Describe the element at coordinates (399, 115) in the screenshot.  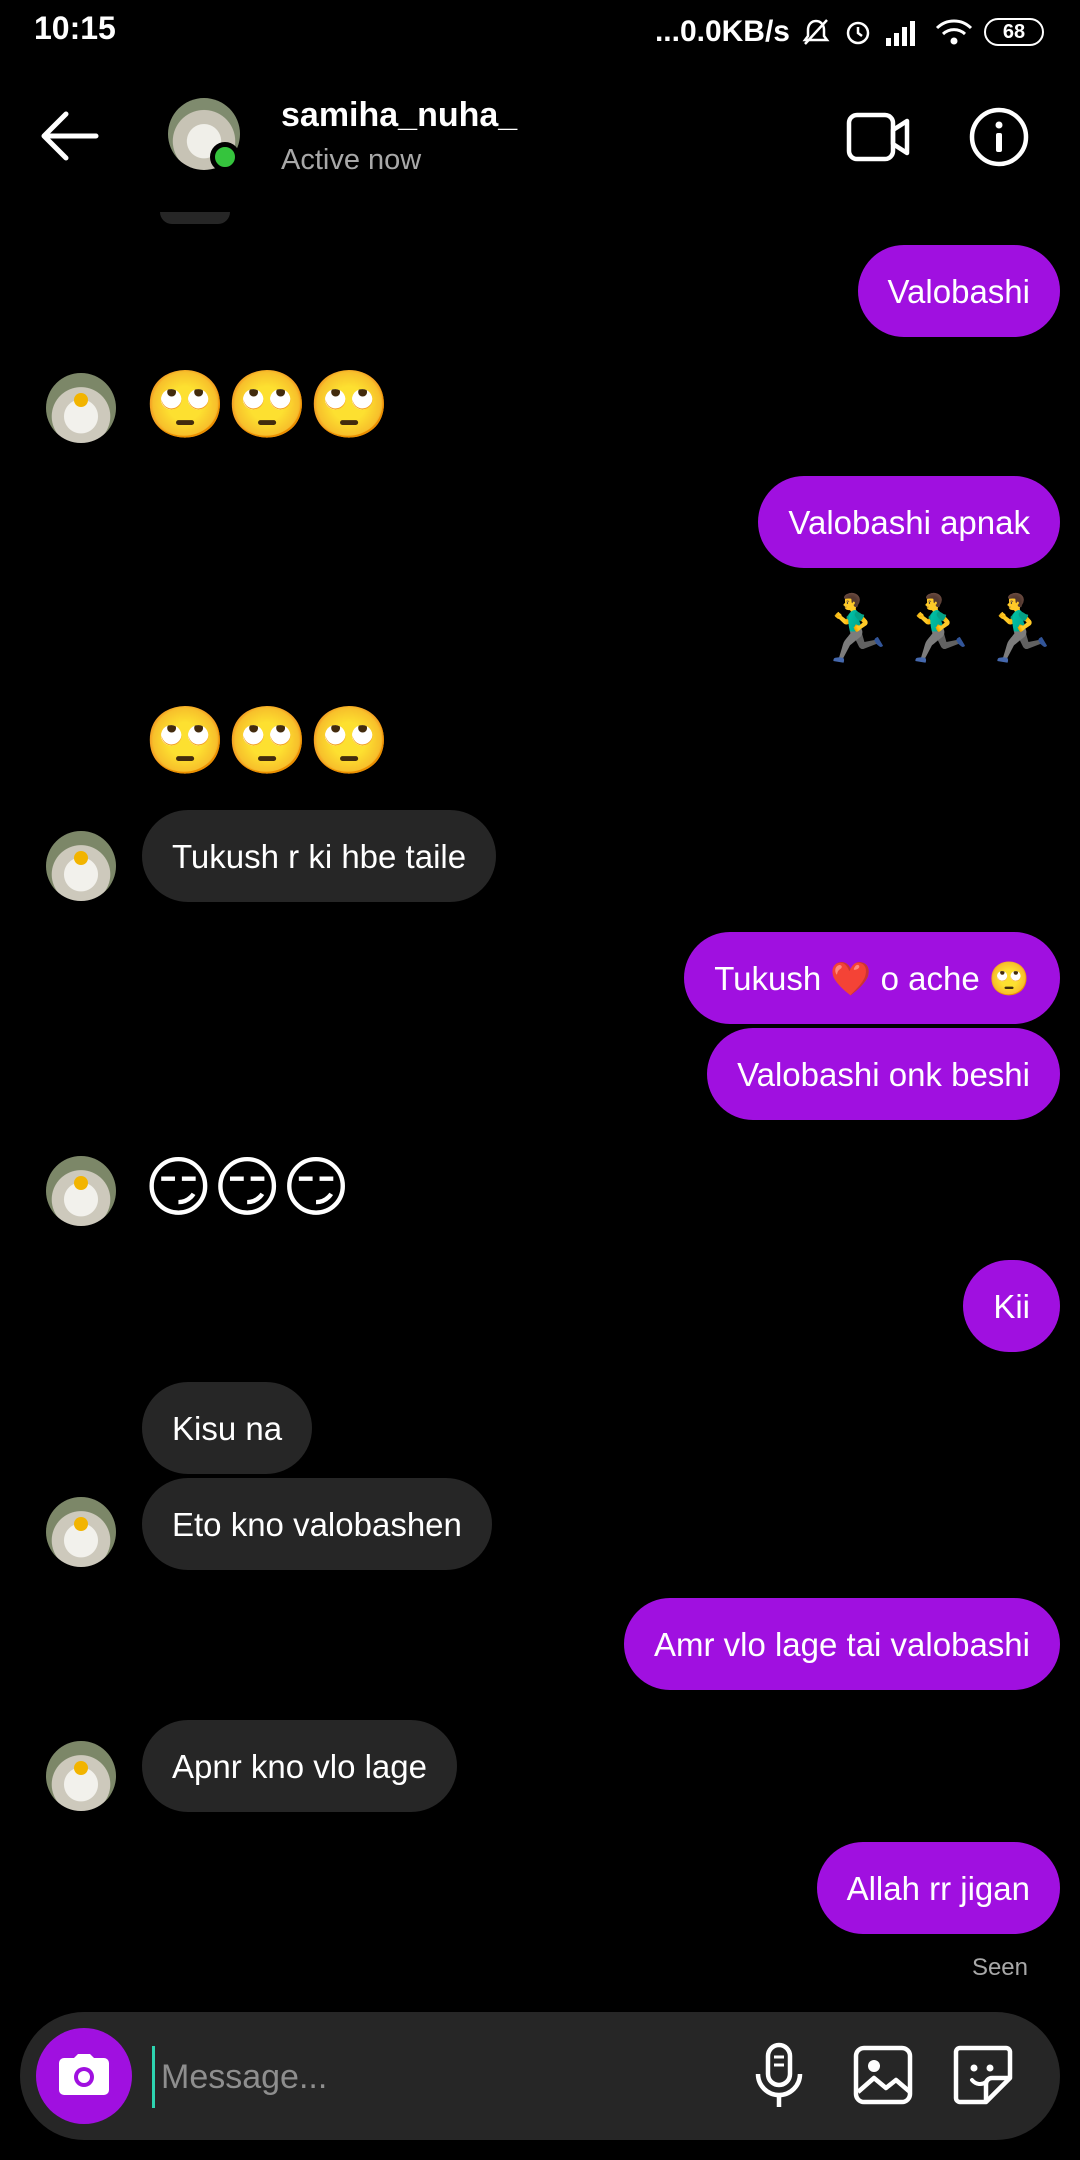
I see `contact-username: samiha_nuha_` at that location.